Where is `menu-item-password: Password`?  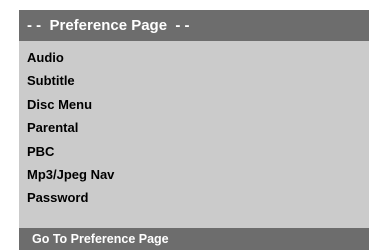
menu-item-password: Password is located at coordinates (194, 197).